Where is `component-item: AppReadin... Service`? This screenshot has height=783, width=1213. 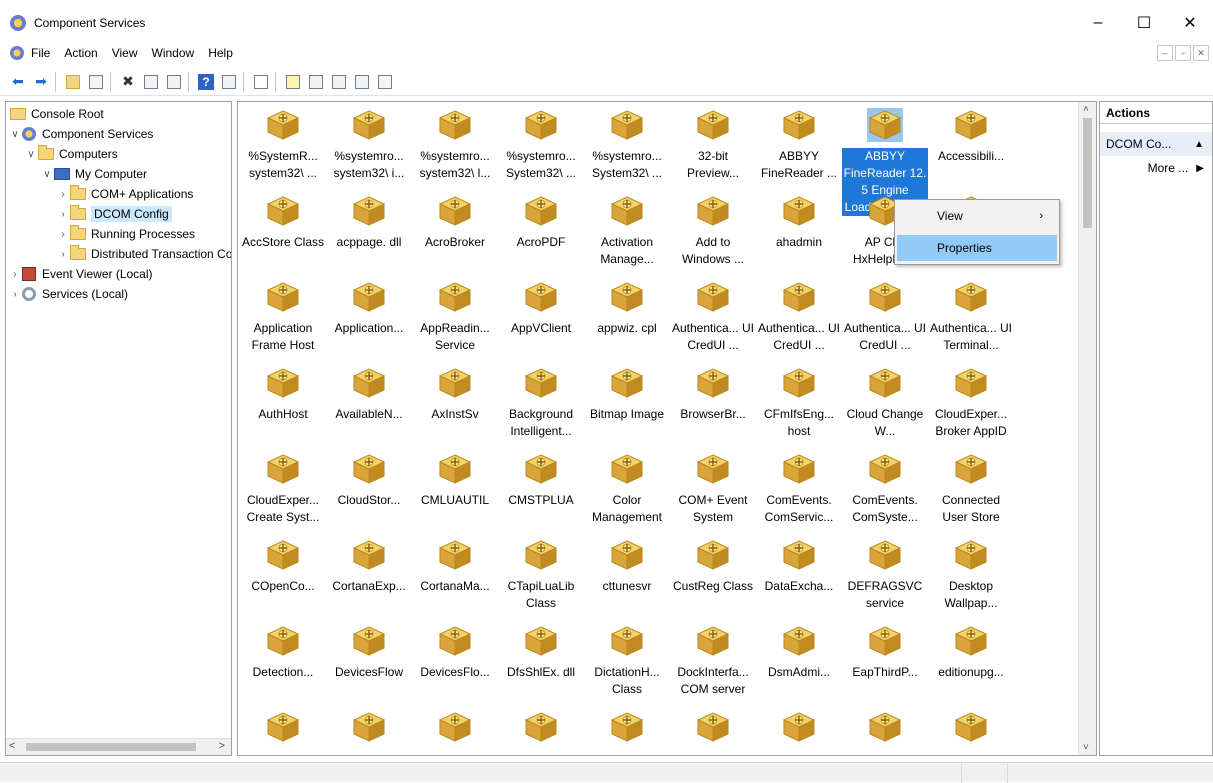 component-item: AppReadin... Service is located at coordinates (455, 317).